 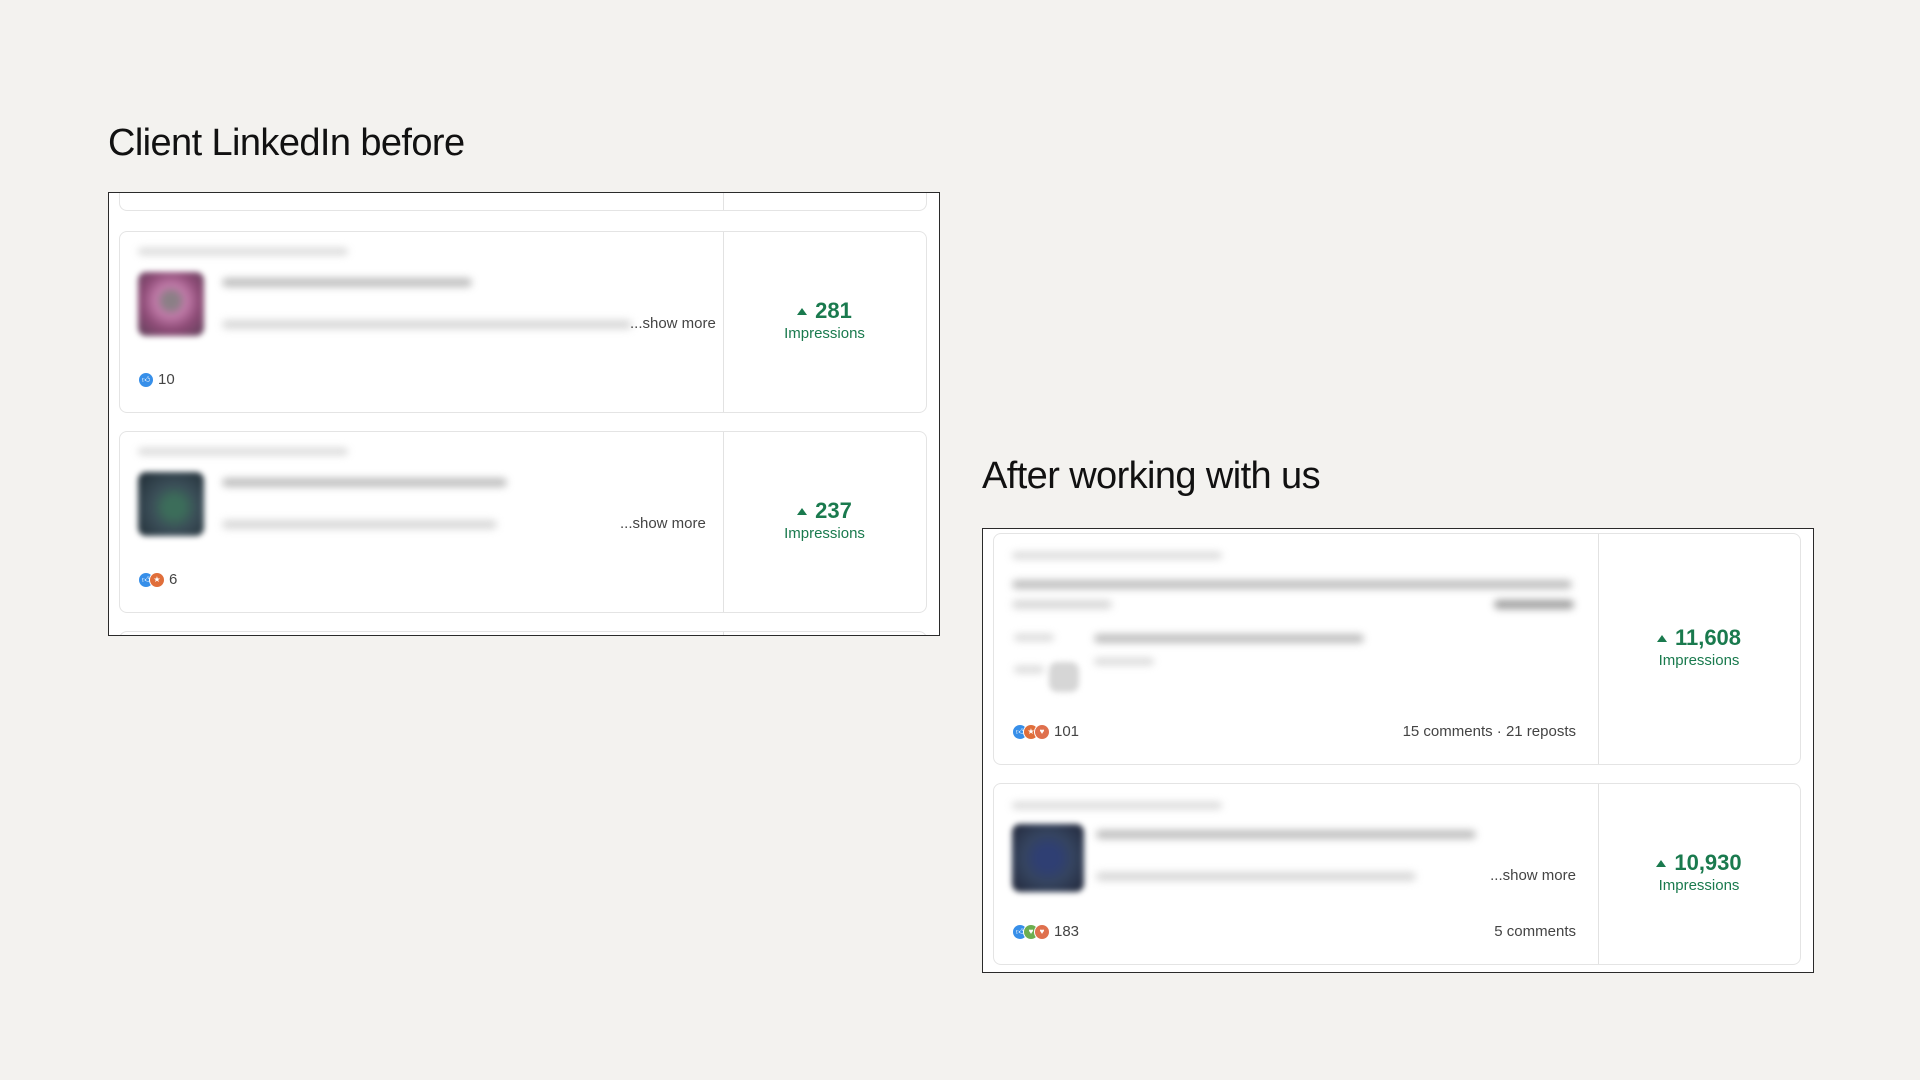 What do you see at coordinates (1535, 931) in the screenshot?
I see `comments-link: 5 comments` at bounding box center [1535, 931].